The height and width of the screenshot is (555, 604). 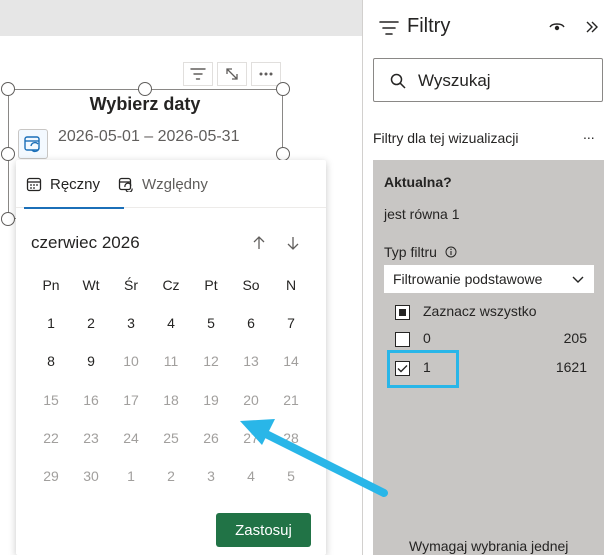 I want to click on focus-mode-icon, so click(x=232, y=74).